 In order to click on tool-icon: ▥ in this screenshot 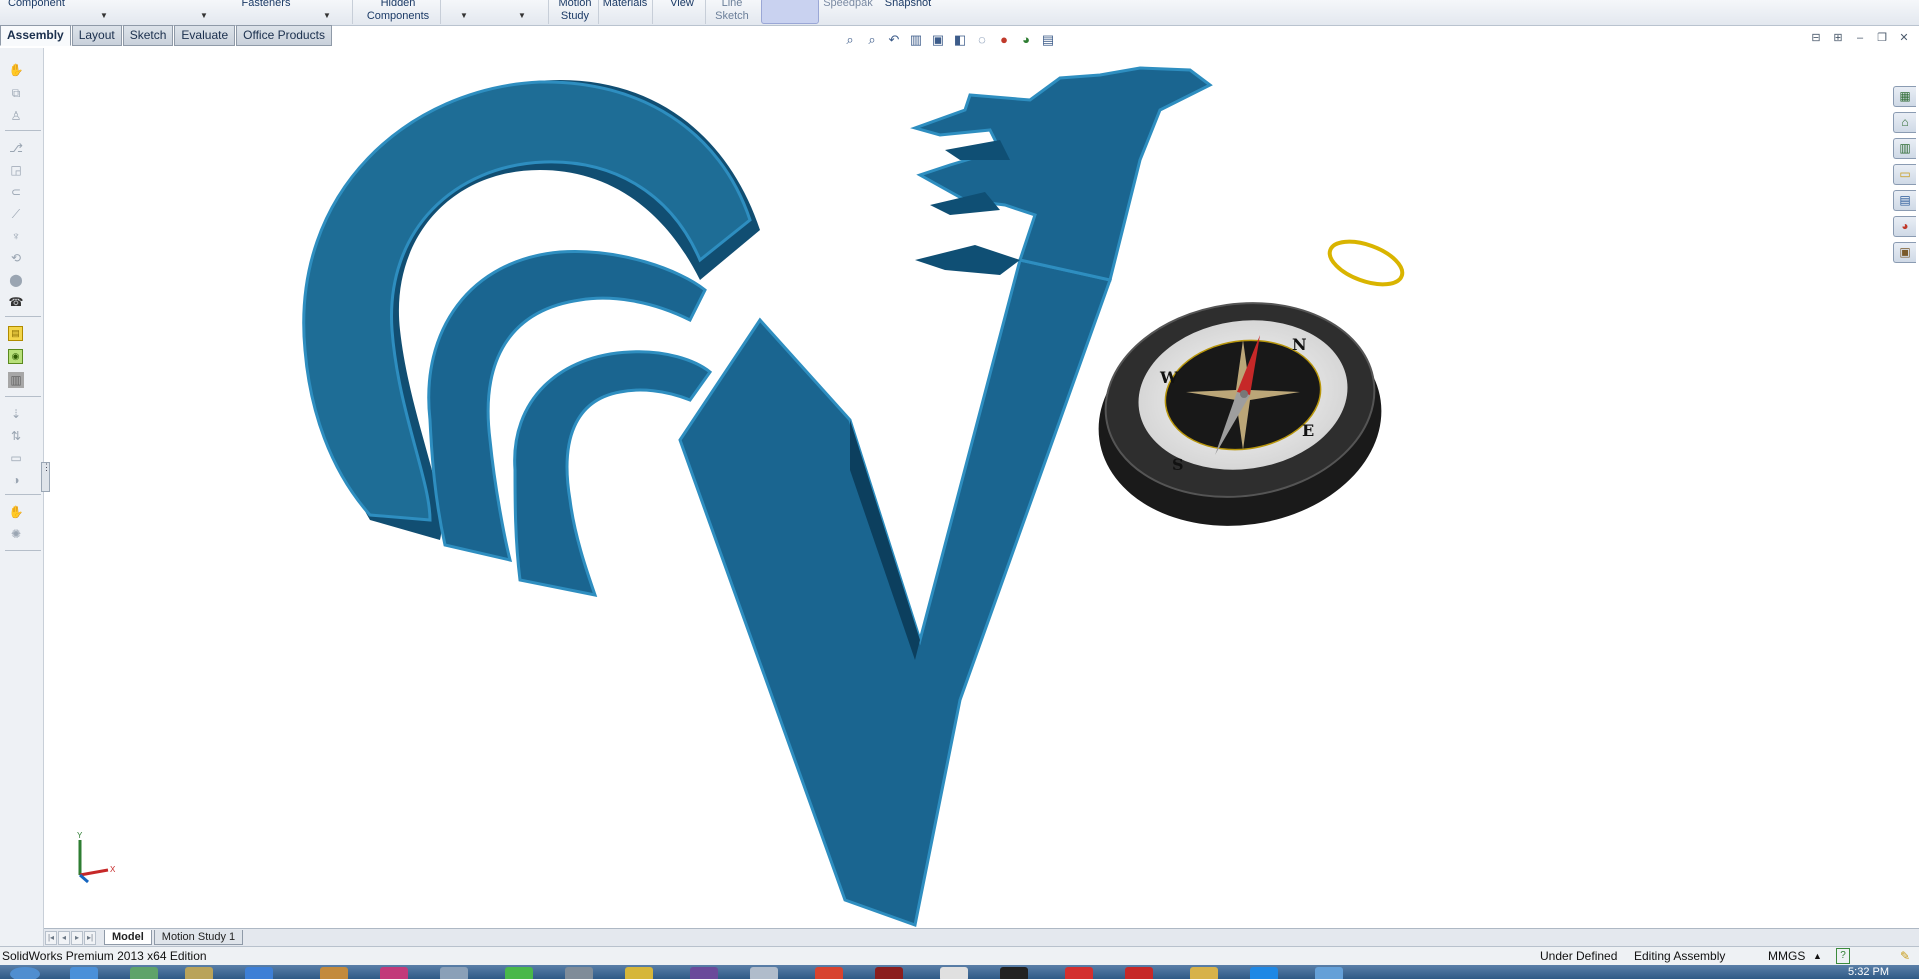, I will do `click(16, 380)`.